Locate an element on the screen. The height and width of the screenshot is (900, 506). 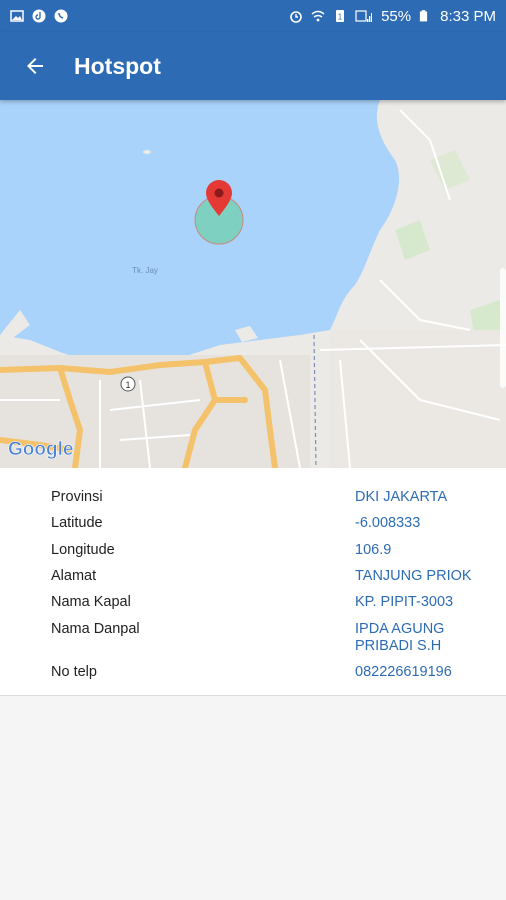
signal-icon is located at coordinates (364, 16).